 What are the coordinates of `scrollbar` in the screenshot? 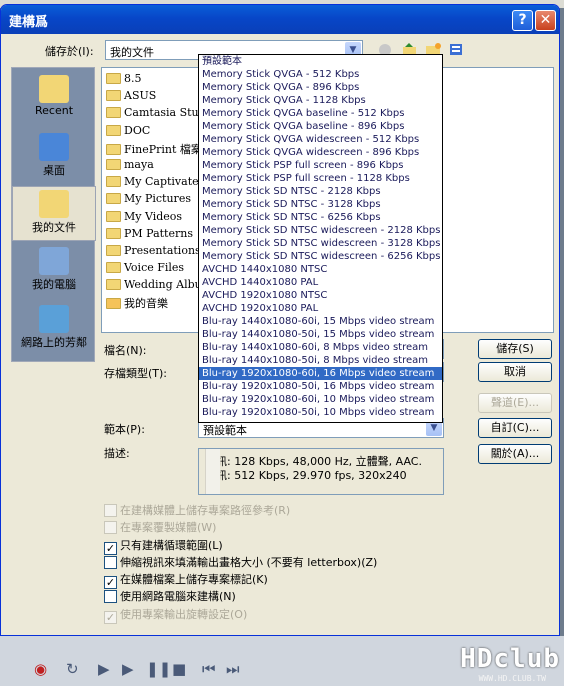 It's located at (212, 471).